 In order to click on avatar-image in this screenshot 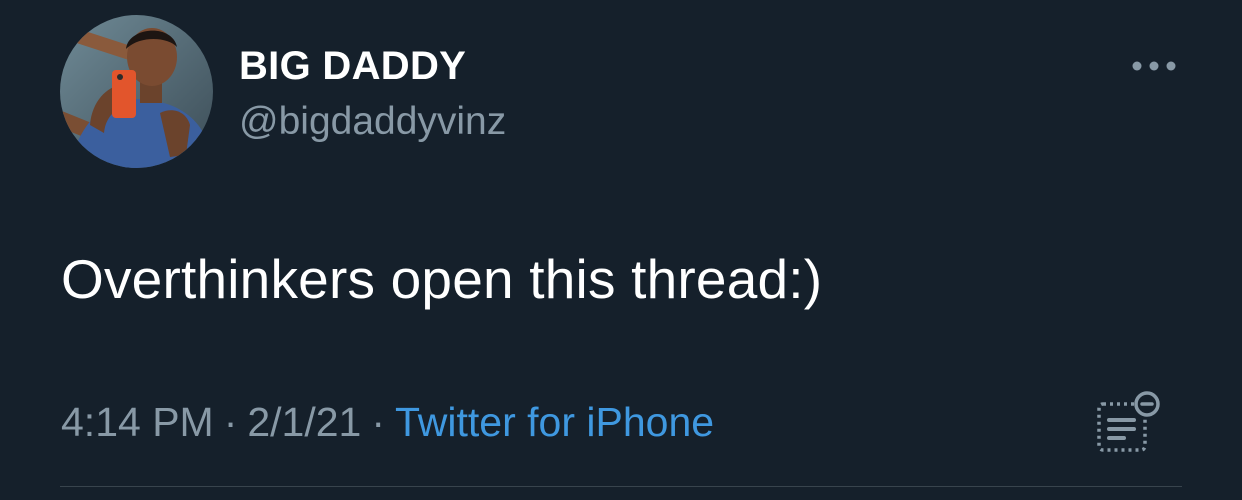, I will do `click(136, 91)`.